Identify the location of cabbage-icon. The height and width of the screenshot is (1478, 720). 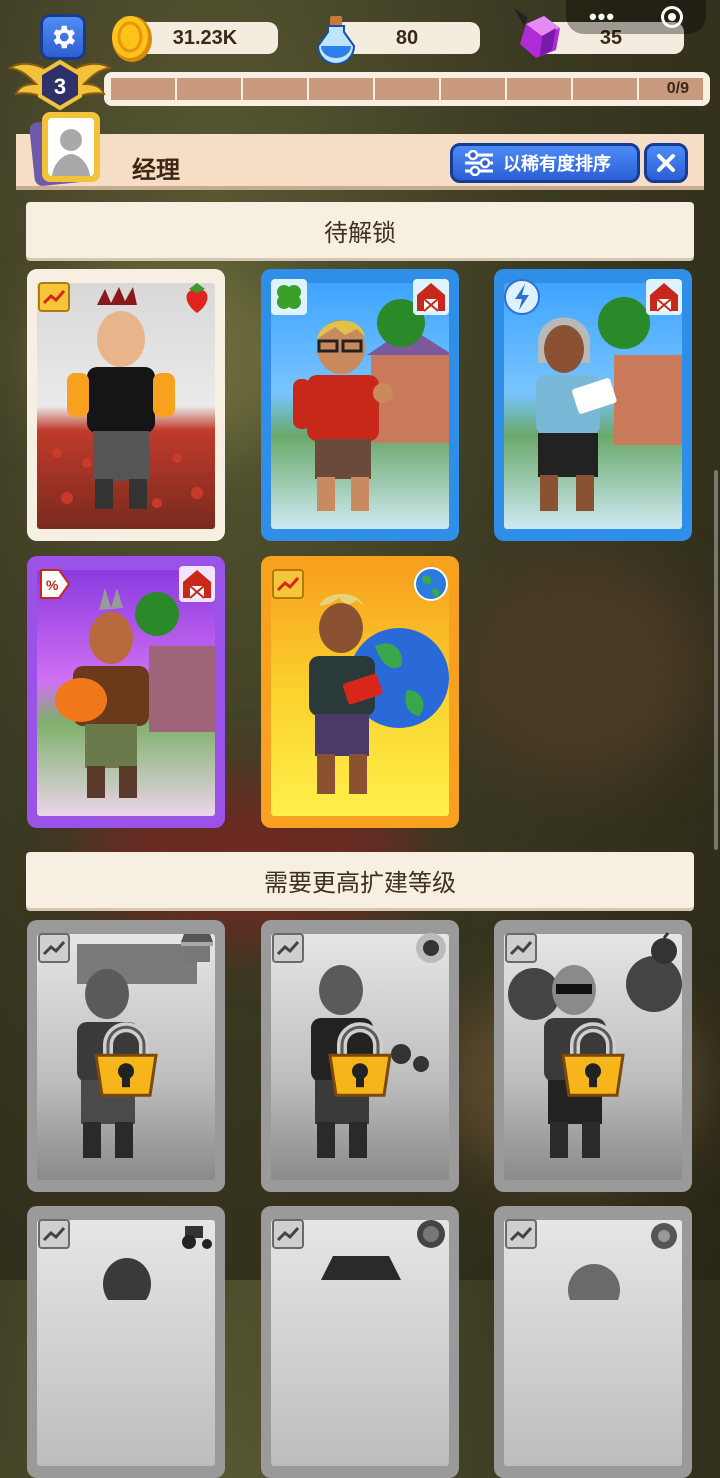
(431, 1234).